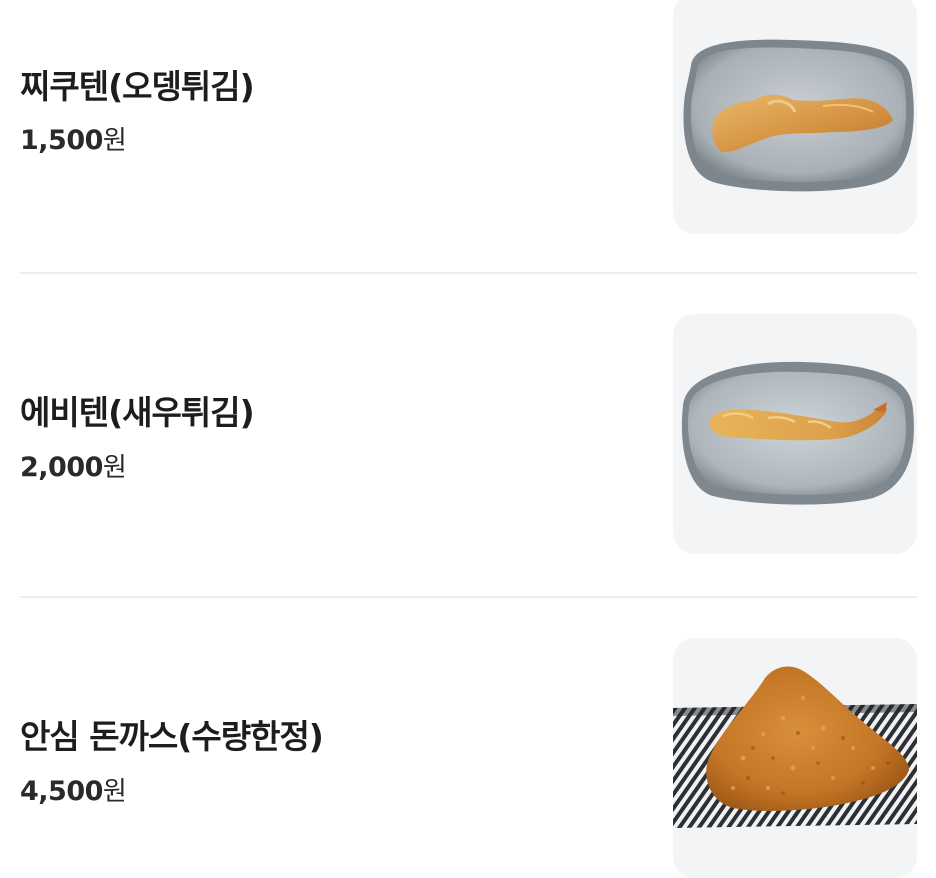 The width and height of the screenshot is (936, 878). I want to click on menu-item-price: 1,500원, so click(73, 138).